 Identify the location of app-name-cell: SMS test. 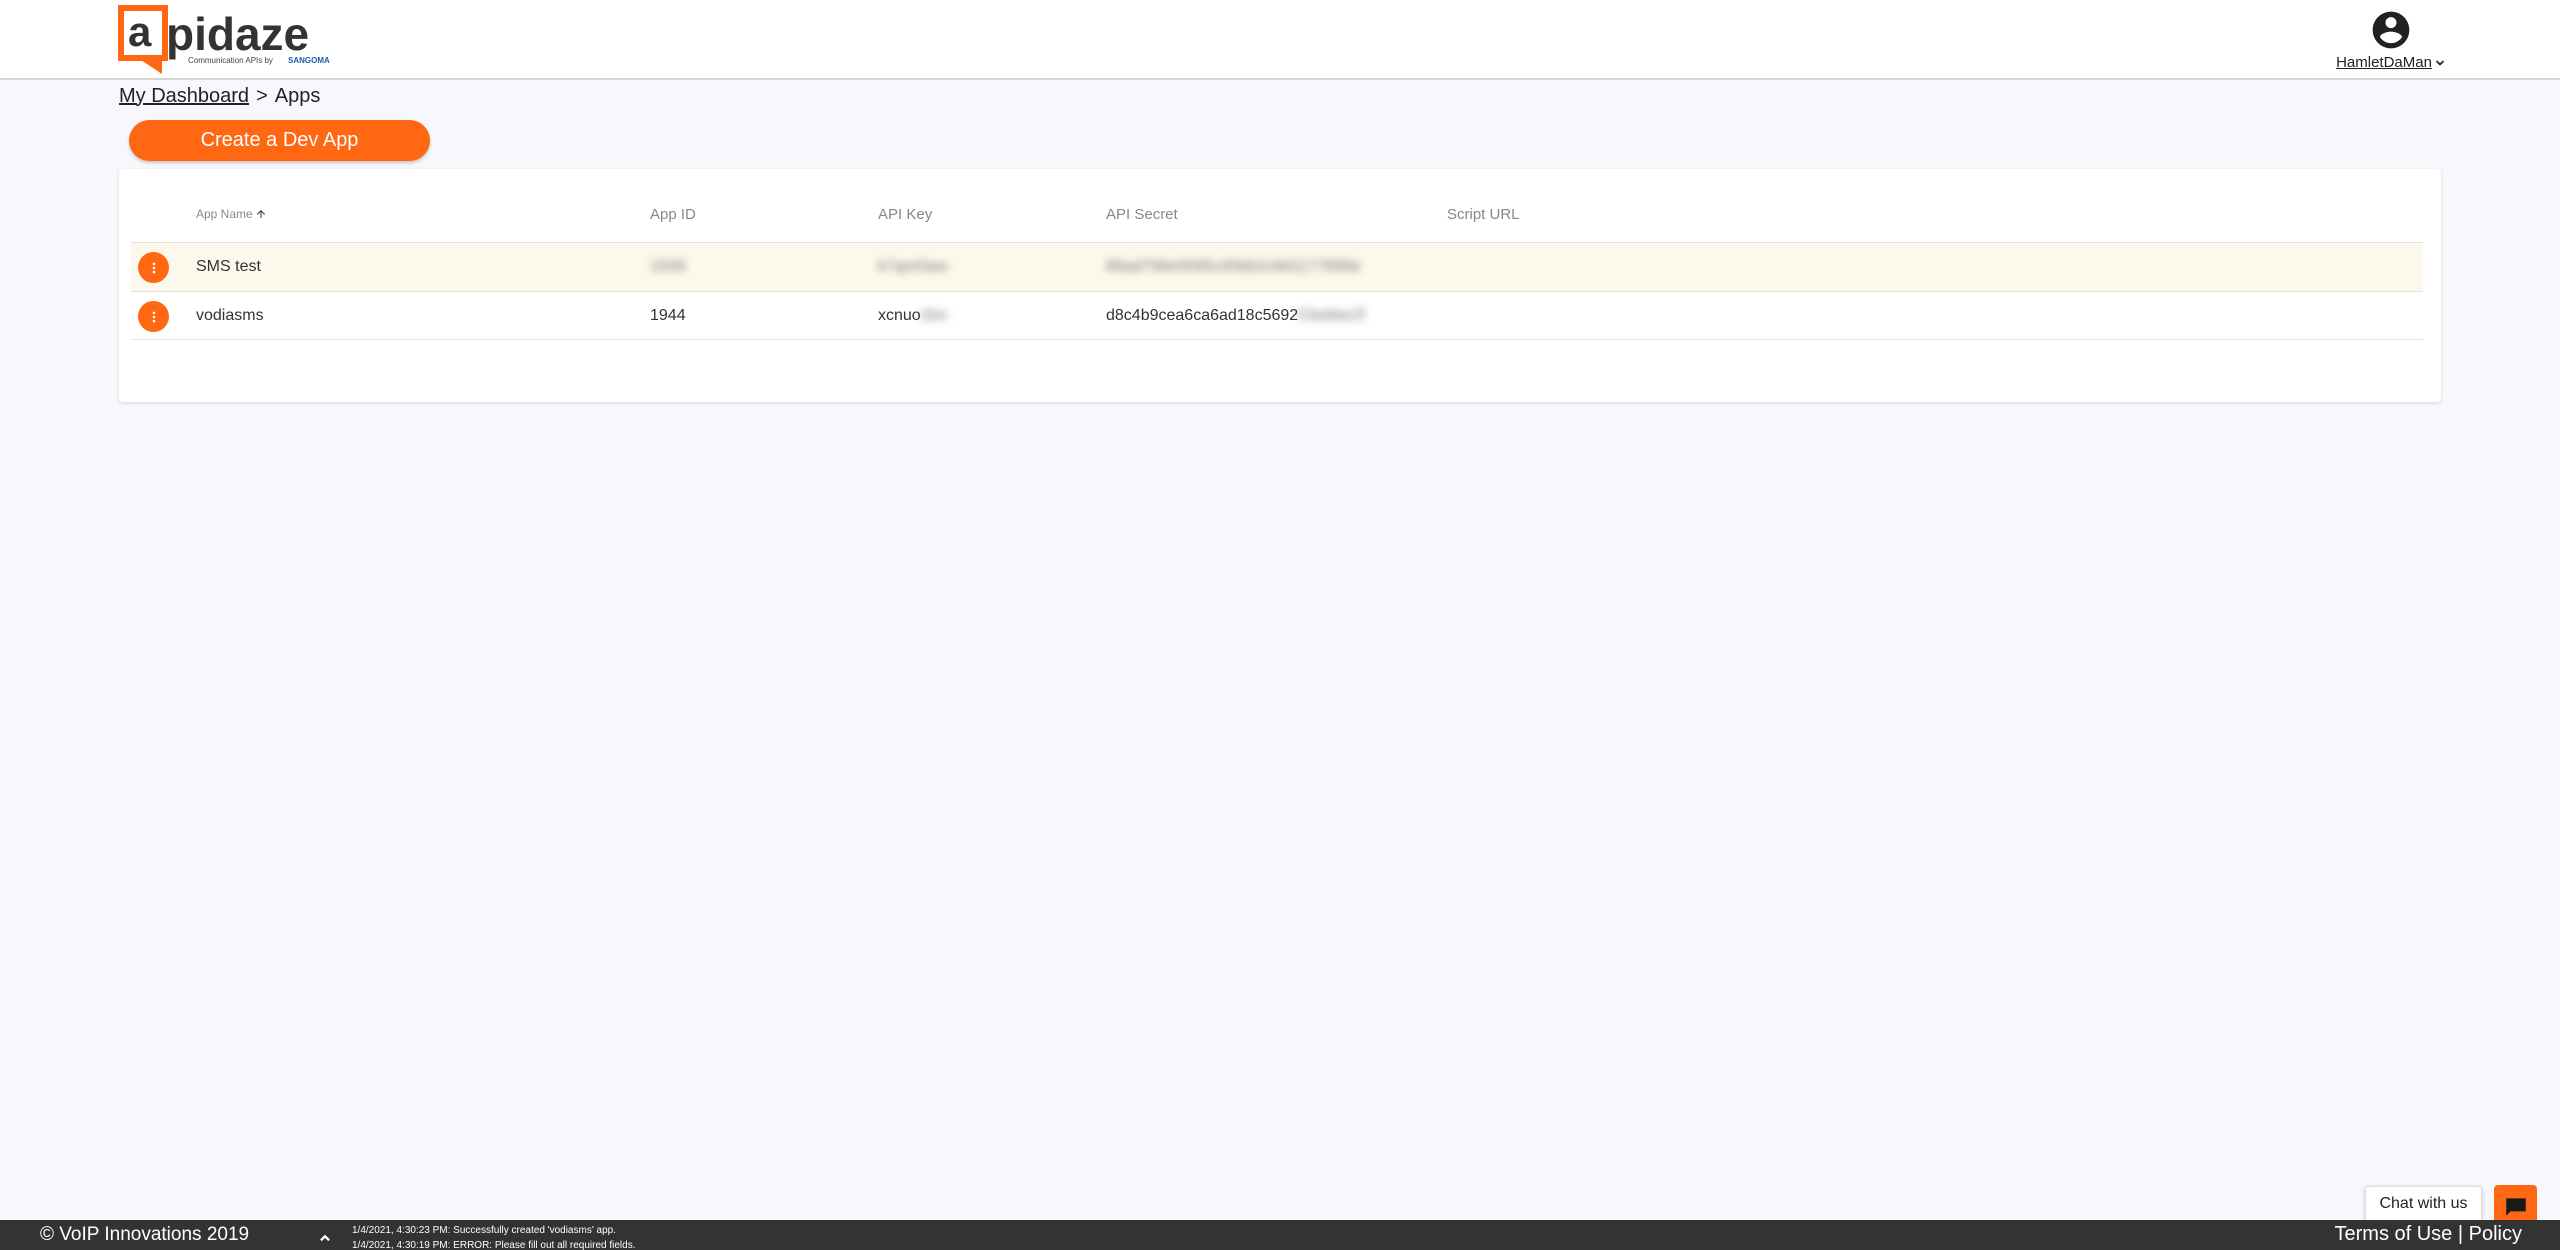
(228, 266).